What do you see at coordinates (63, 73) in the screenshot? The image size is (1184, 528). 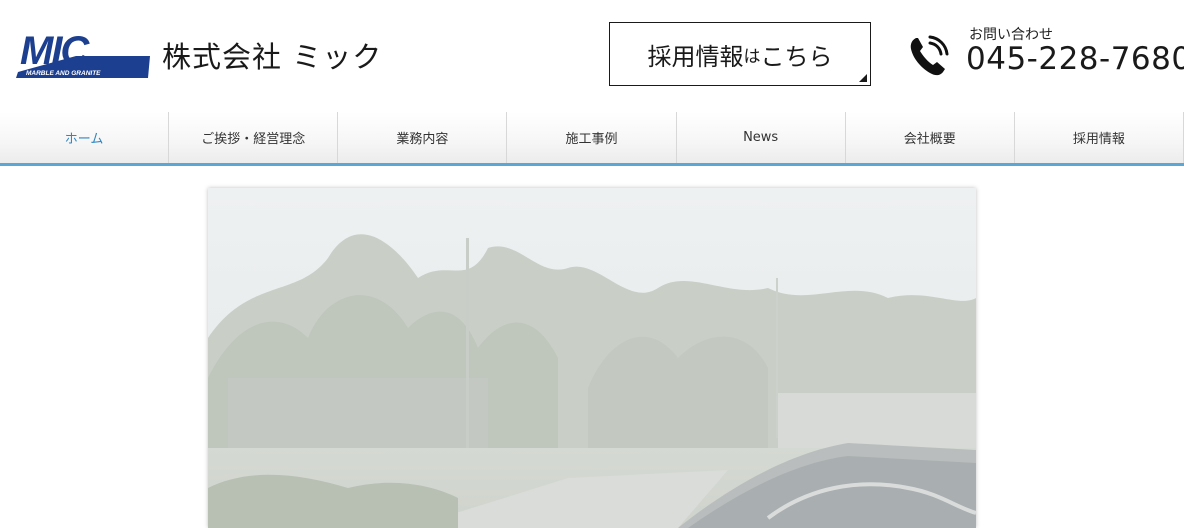 I see `logo-tagline: MARBLE AND GRANITE` at bounding box center [63, 73].